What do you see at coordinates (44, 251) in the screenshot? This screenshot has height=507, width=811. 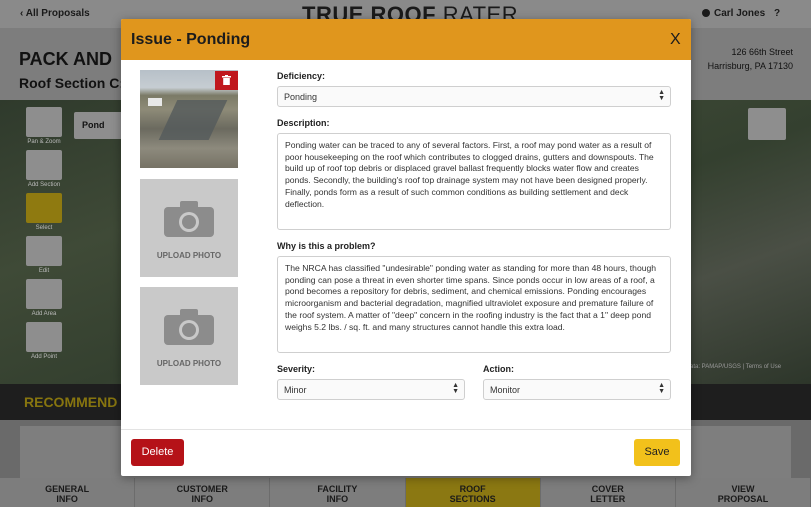 I see `edit-icon` at bounding box center [44, 251].